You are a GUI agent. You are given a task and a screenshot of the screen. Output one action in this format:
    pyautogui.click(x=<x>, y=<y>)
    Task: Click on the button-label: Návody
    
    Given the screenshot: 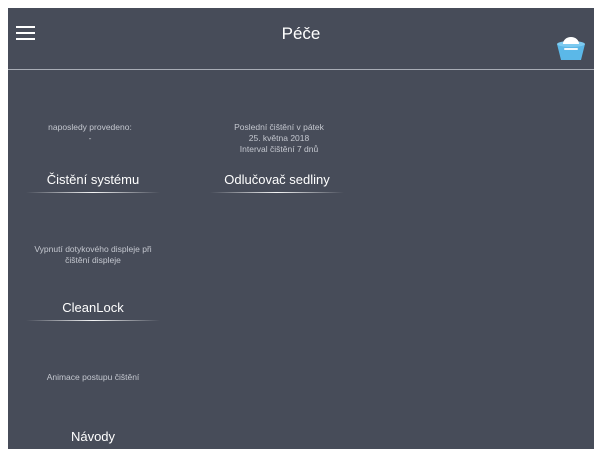 What is the action you would take?
    pyautogui.click(x=93, y=436)
    